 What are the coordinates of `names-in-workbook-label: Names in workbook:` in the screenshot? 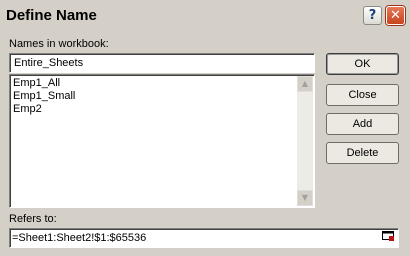 It's located at (59, 44).